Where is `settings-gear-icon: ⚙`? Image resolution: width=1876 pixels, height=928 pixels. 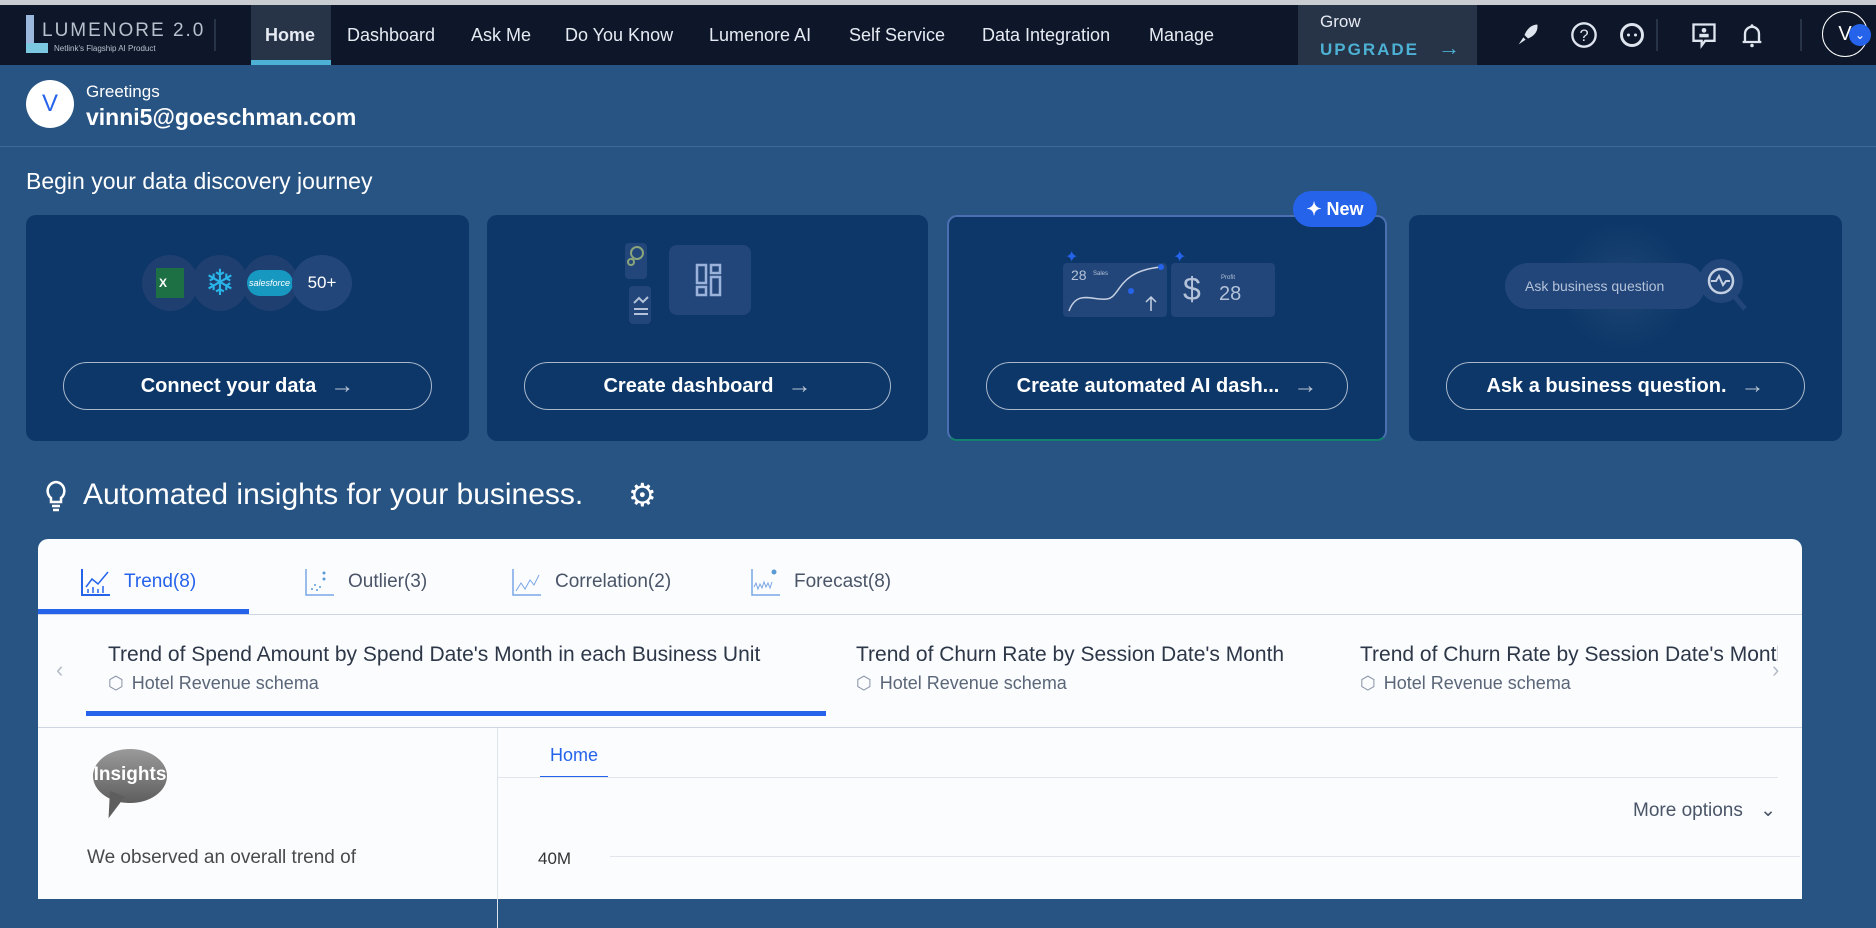 settings-gear-icon: ⚙ is located at coordinates (642, 495).